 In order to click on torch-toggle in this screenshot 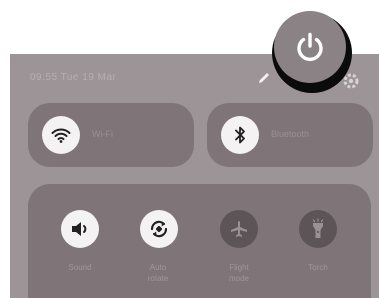, I will do `click(318, 229)`.